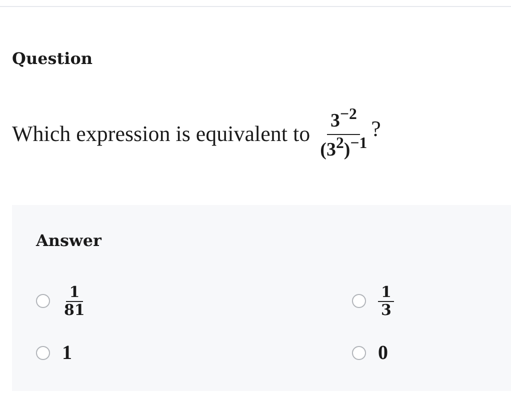  What do you see at coordinates (383, 353) in the screenshot?
I see `answer-option: 0` at bounding box center [383, 353].